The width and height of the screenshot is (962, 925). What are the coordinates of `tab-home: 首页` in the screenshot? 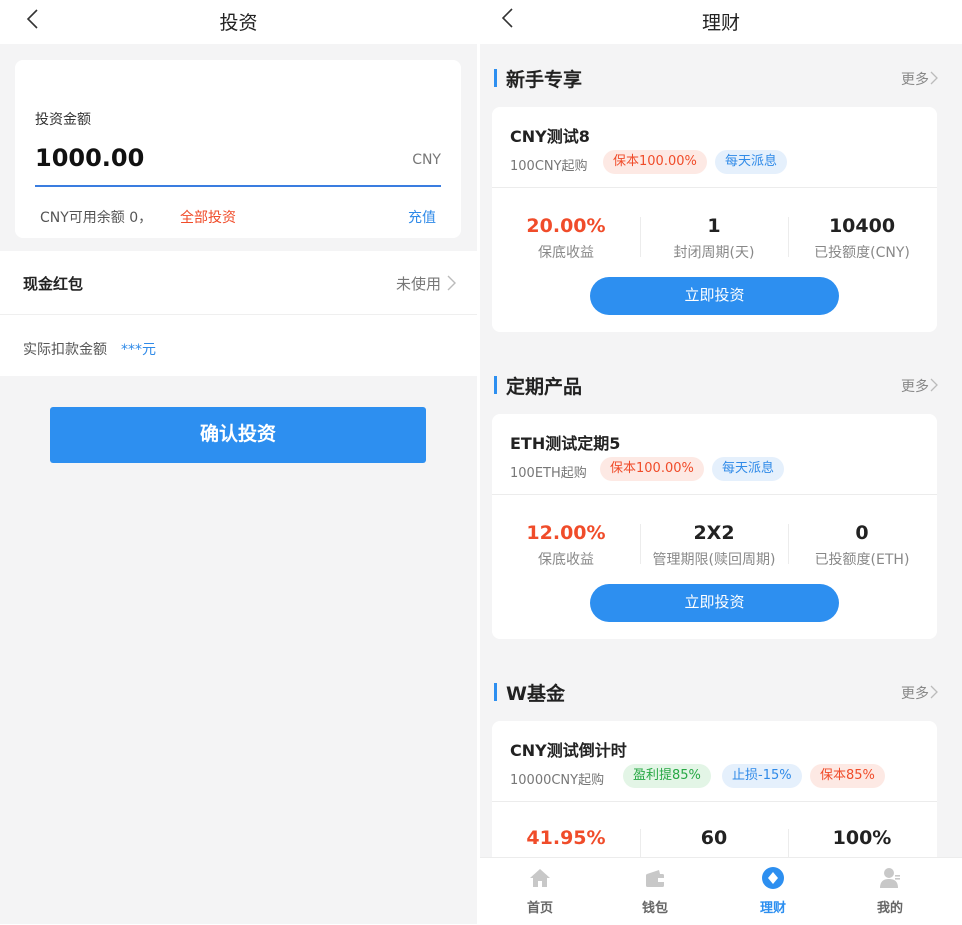 It's located at (540, 891).